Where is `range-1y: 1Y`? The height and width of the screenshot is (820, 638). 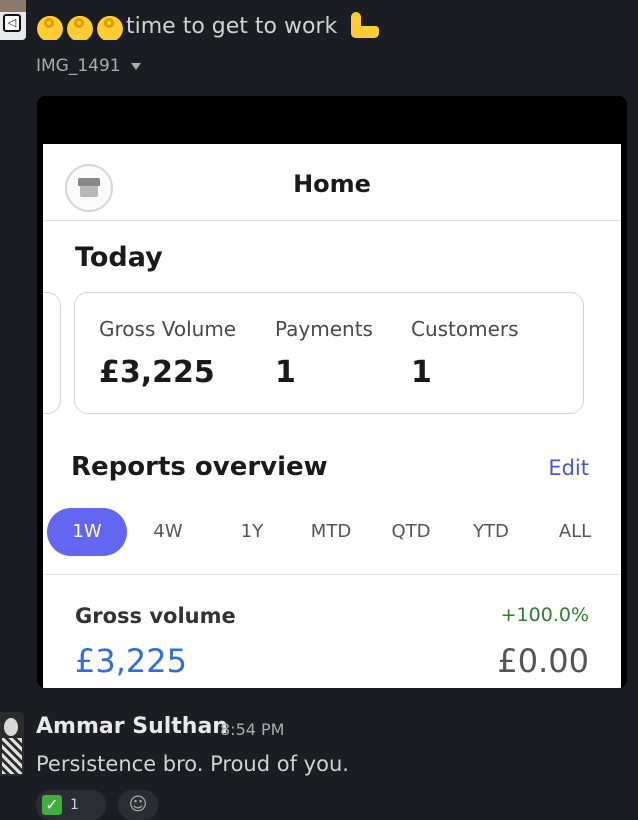 range-1y: 1Y is located at coordinates (252, 531).